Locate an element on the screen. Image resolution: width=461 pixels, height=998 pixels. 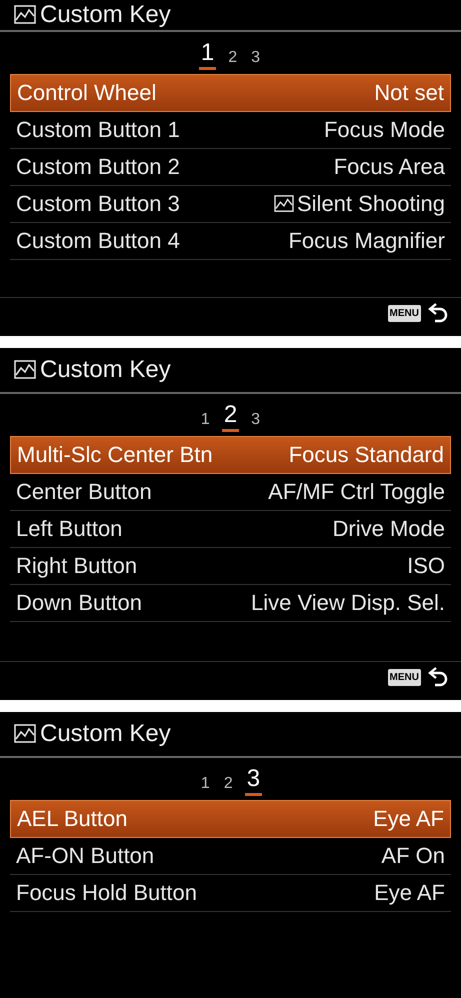
row-label: Custom Button 4 is located at coordinates (98, 241).